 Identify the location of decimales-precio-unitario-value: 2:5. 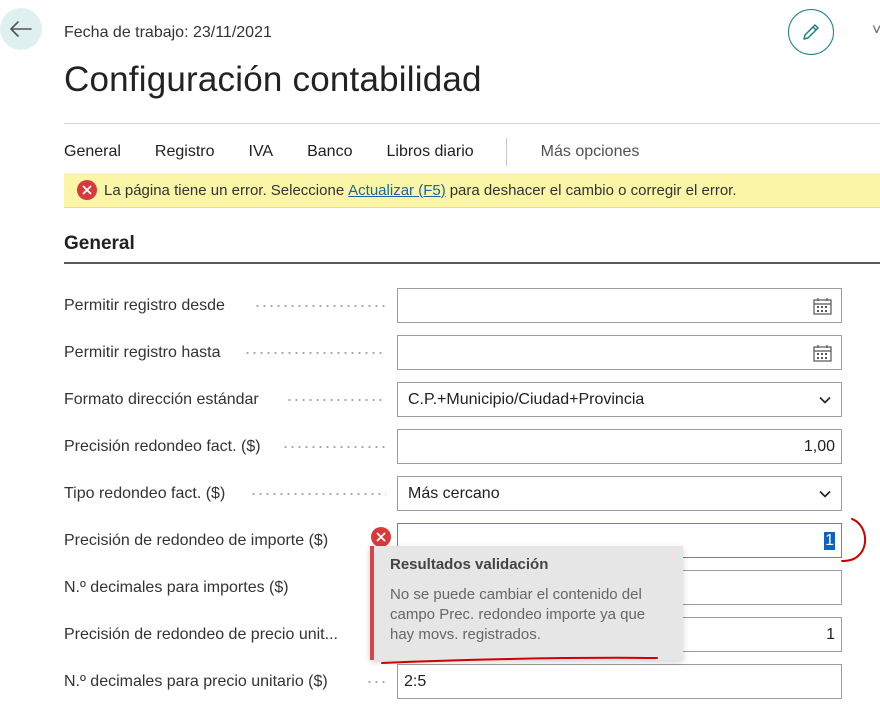
(415, 681).